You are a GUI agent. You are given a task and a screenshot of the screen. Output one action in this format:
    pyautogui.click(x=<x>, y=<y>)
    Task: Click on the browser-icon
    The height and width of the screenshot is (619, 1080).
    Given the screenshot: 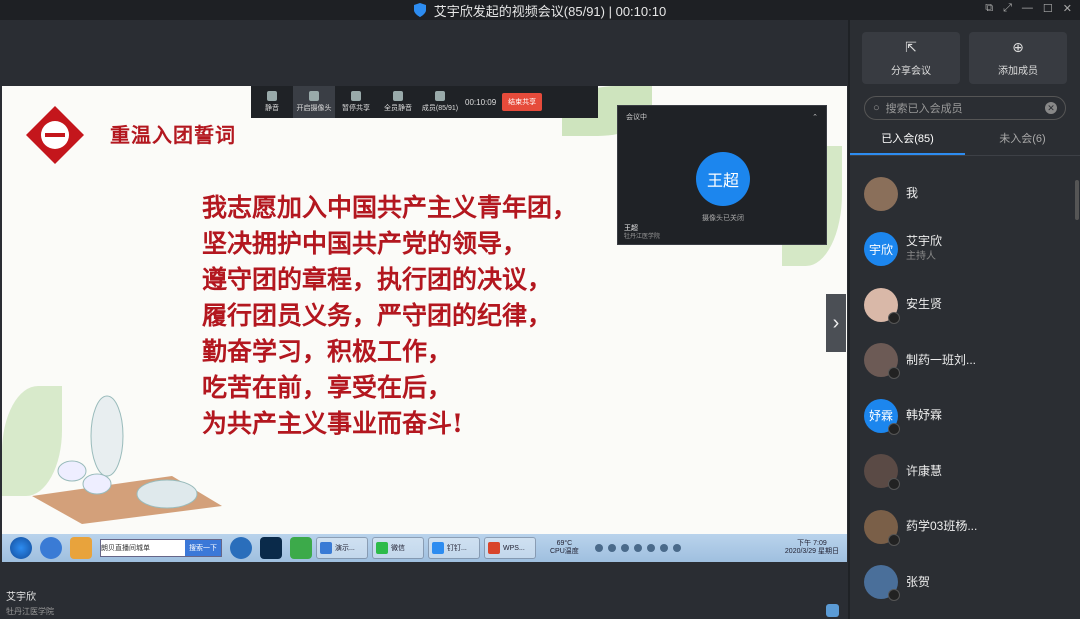 What is the action you would take?
    pyautogui.click(x=241, y=548)
    